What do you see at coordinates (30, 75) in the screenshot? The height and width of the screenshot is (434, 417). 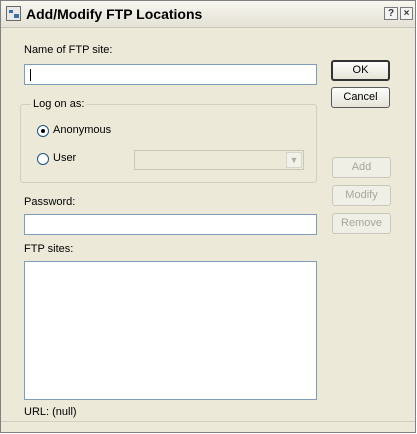 I see `text-caret` at bounding box center [30, 75].